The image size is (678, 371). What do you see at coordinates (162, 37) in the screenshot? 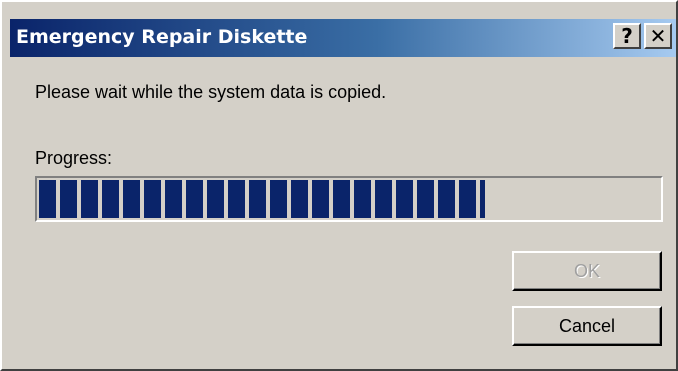
I see `window-title: Emergency Repair Diskette` at bounding box center [162, 37].